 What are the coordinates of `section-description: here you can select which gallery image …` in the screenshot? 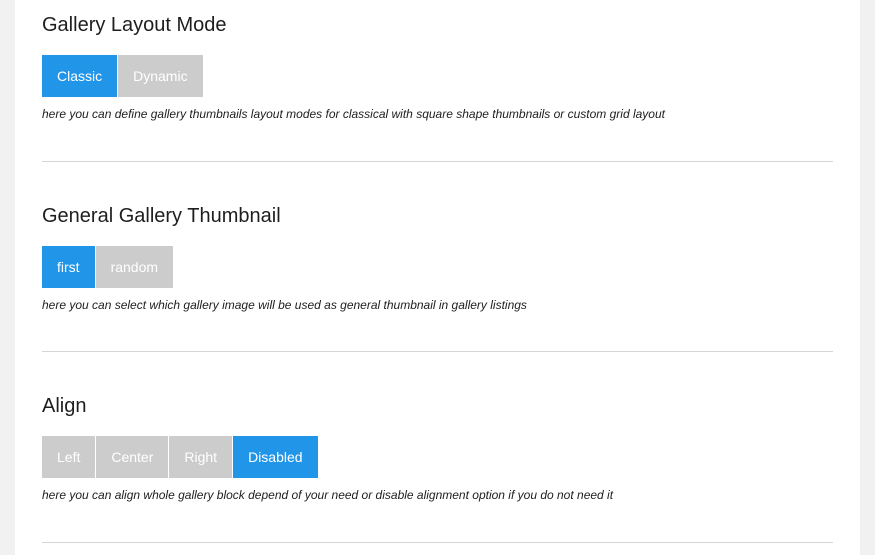 It's located at (284, 305).